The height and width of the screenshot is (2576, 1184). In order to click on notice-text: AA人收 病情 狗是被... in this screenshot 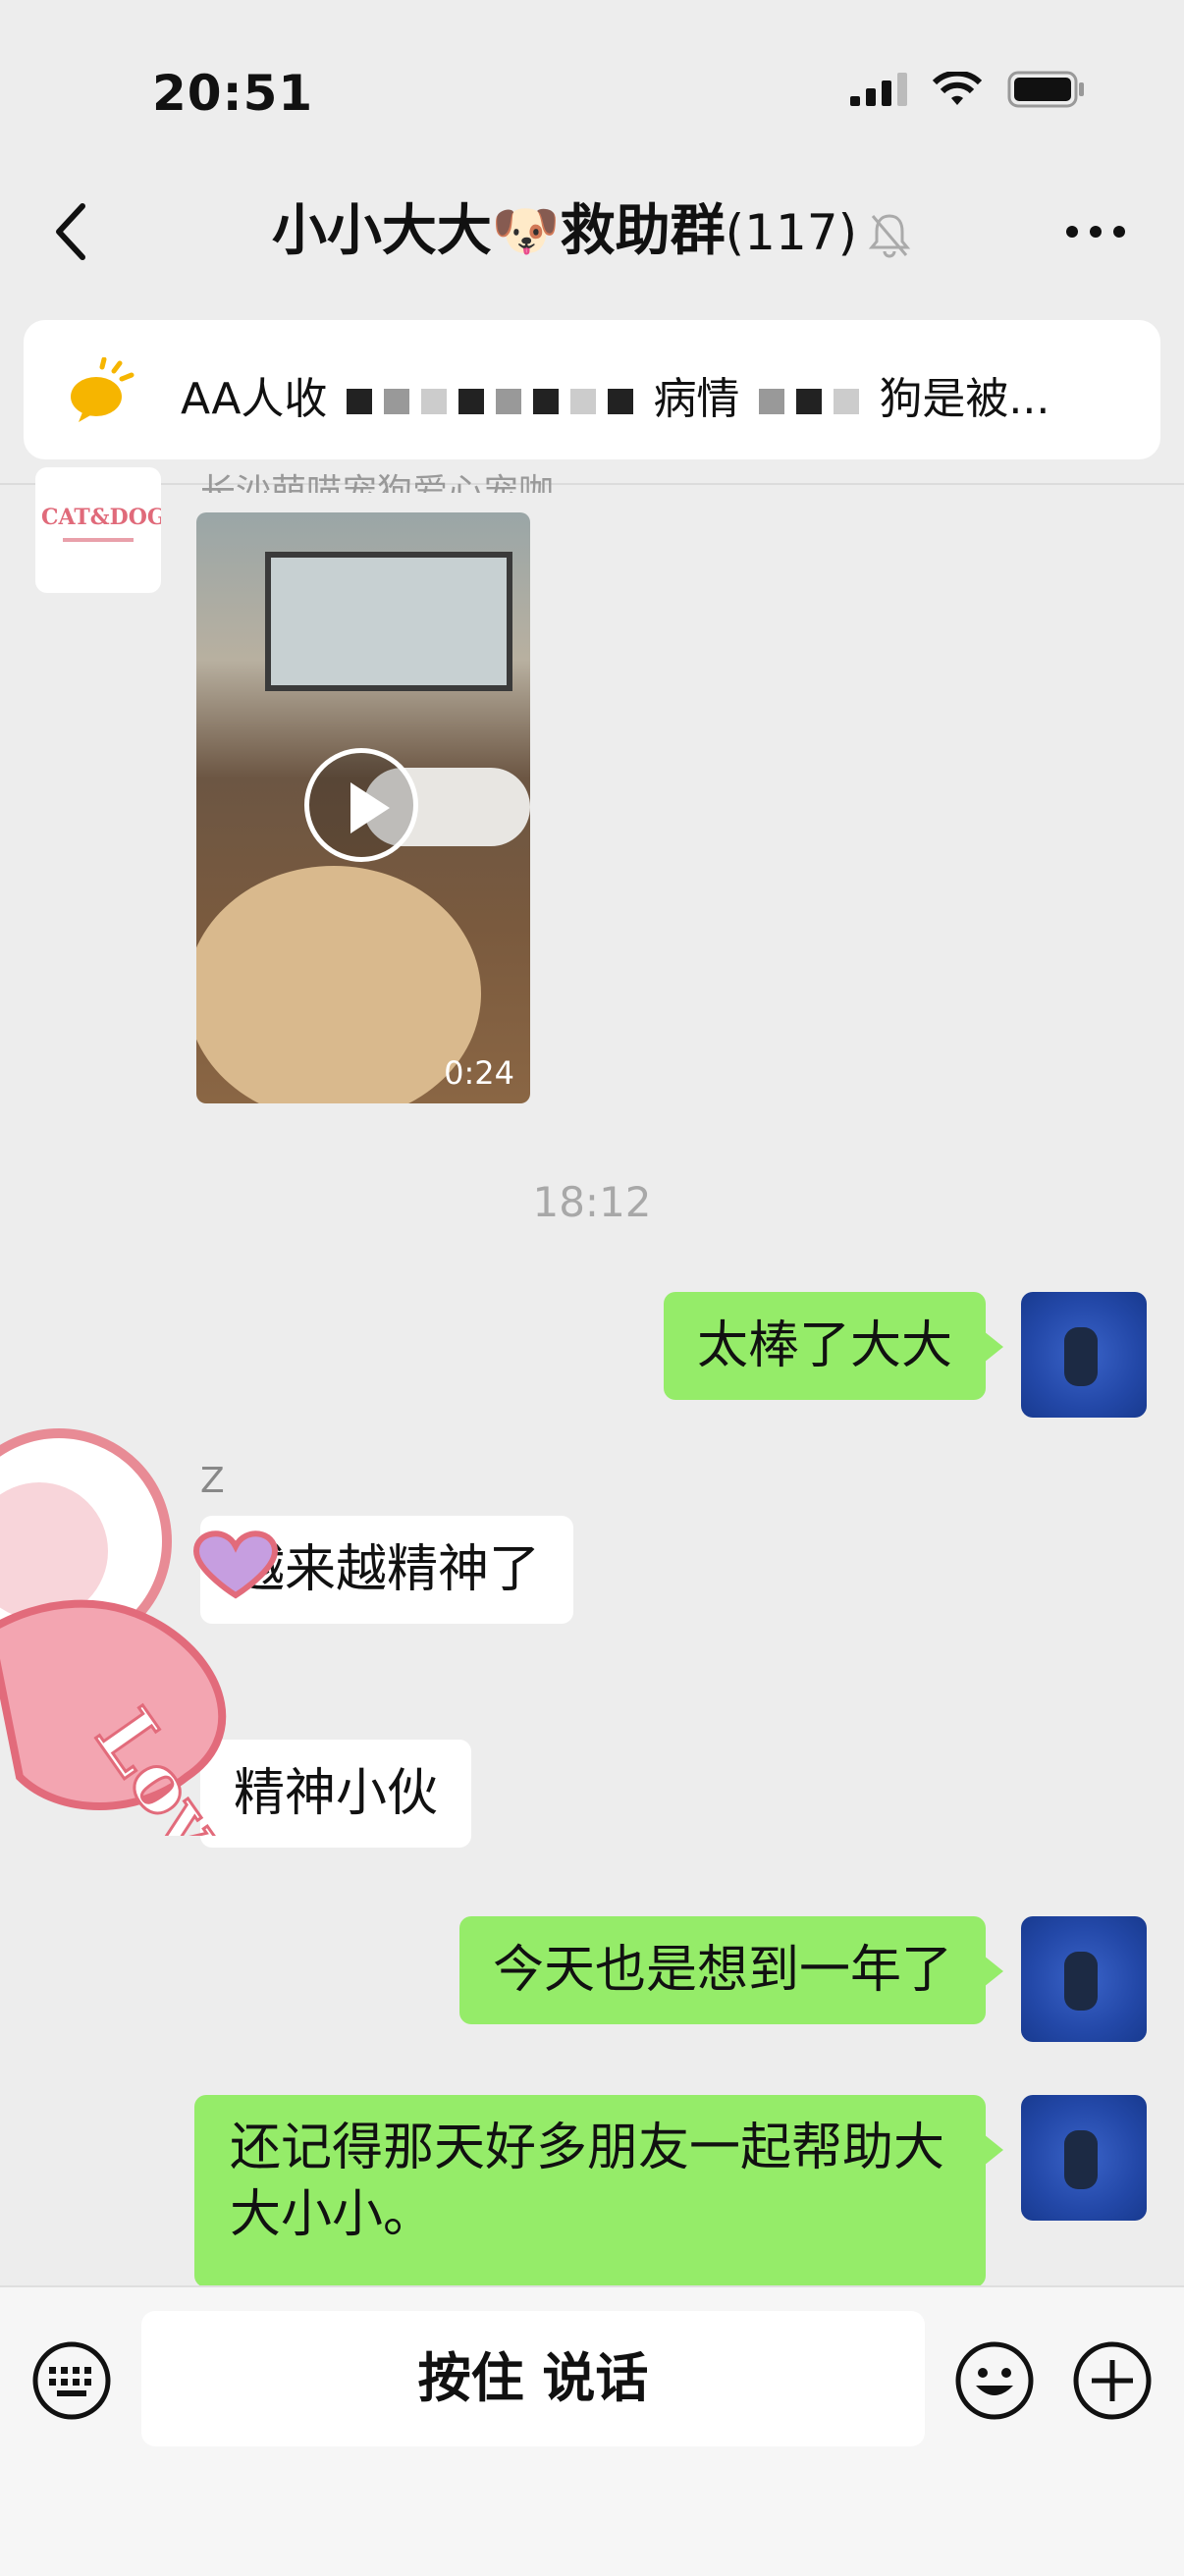, I will do `click(662, 394)`.